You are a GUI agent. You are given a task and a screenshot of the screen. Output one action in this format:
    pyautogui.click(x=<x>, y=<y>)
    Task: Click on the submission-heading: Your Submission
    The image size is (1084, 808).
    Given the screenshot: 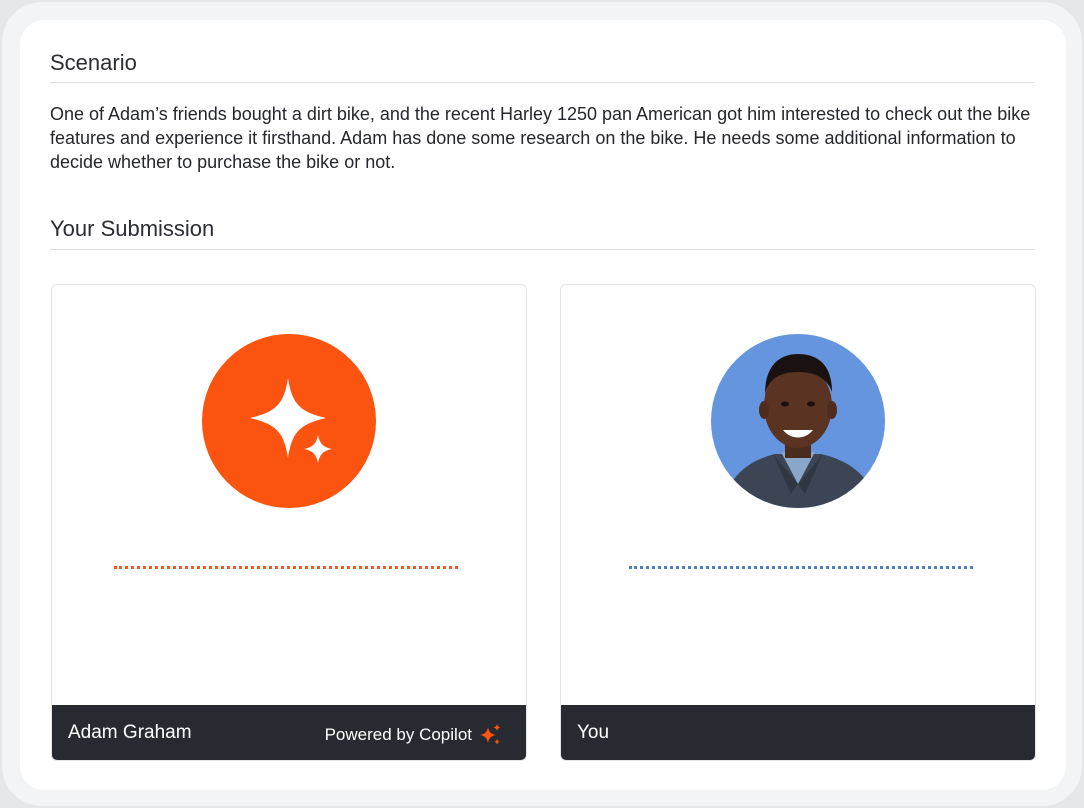 What is the action you would take?
    pyautogui.click(x=132, y=228)
    